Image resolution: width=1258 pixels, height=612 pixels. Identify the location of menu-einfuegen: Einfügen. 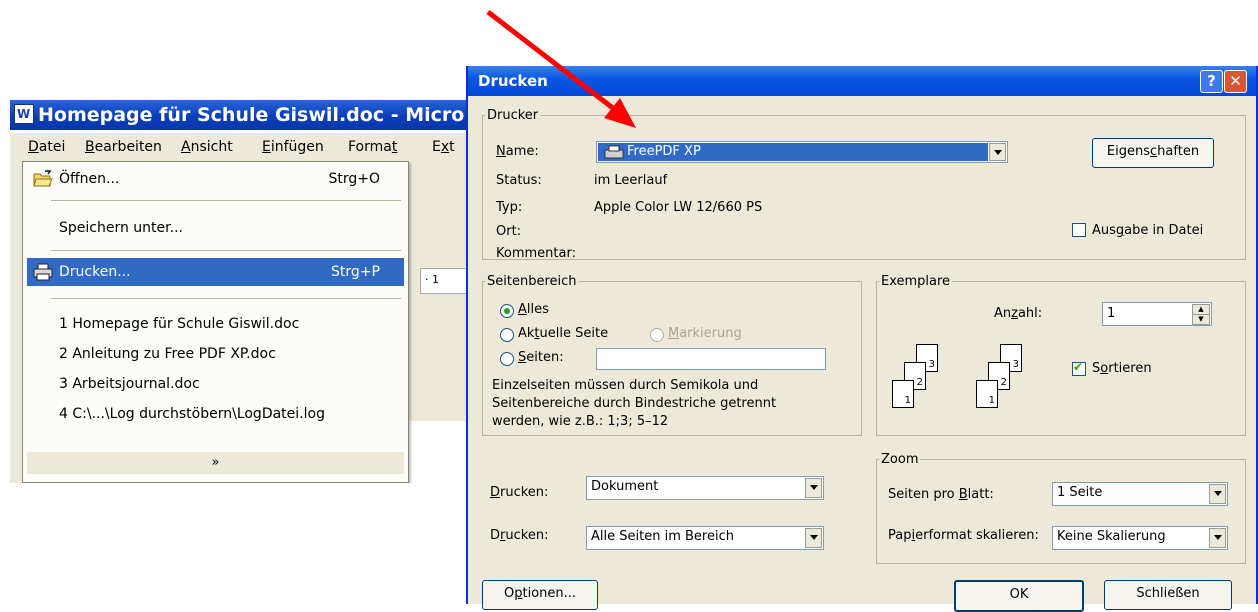
(293, 147).